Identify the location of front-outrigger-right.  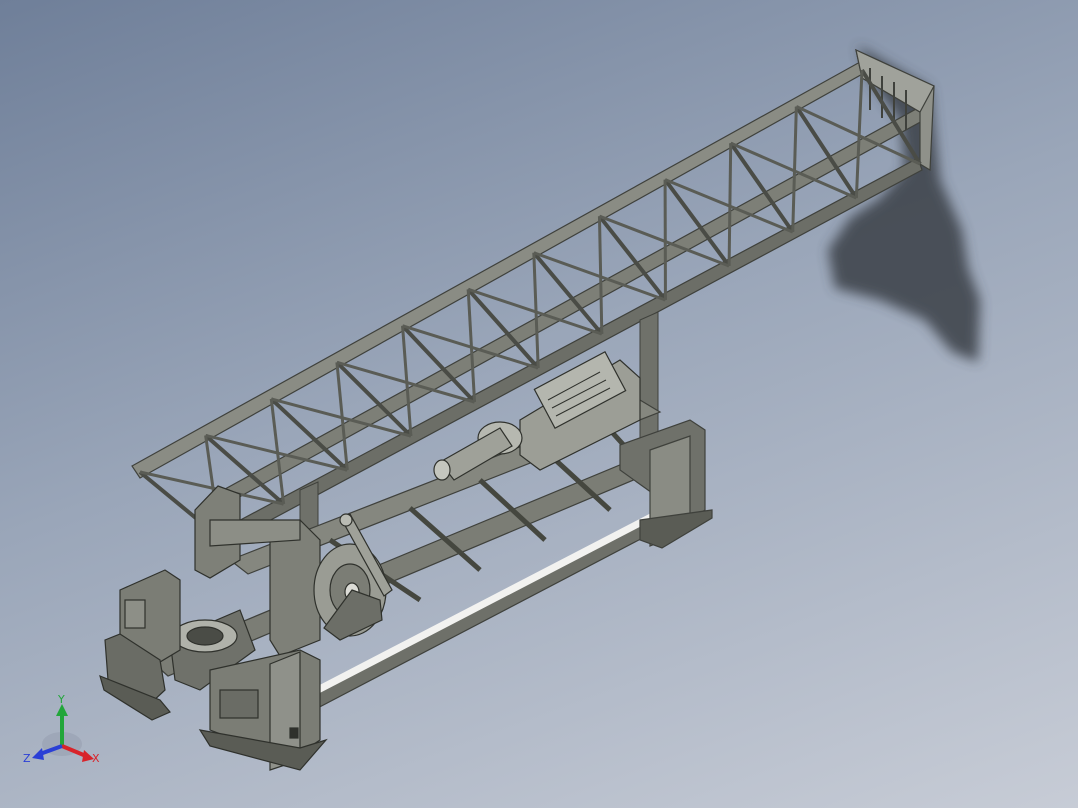
(263, 710).